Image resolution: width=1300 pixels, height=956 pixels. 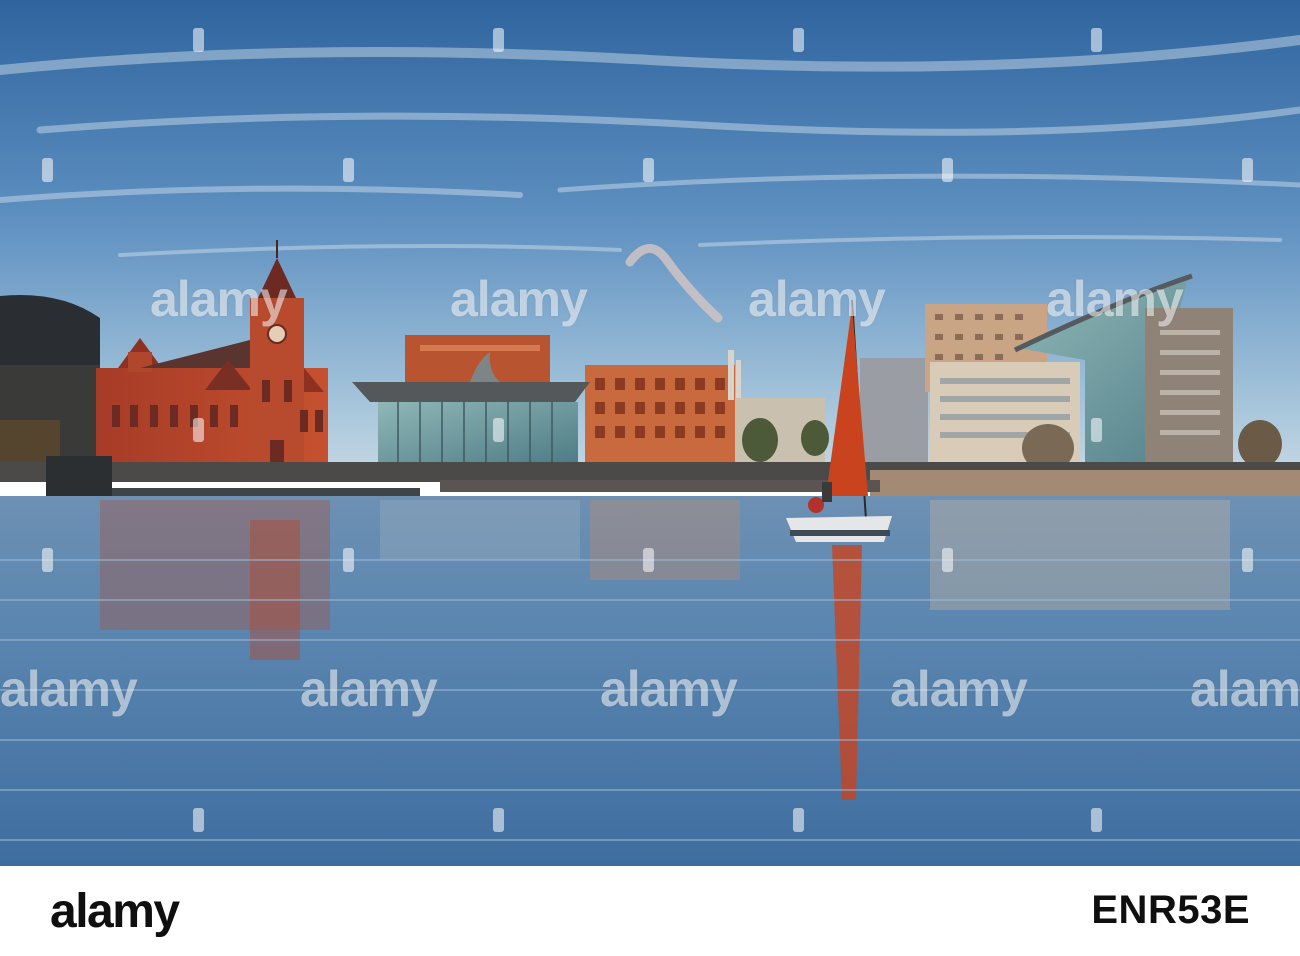 I want to click on millennium-centre, so click(x=50, y=382).